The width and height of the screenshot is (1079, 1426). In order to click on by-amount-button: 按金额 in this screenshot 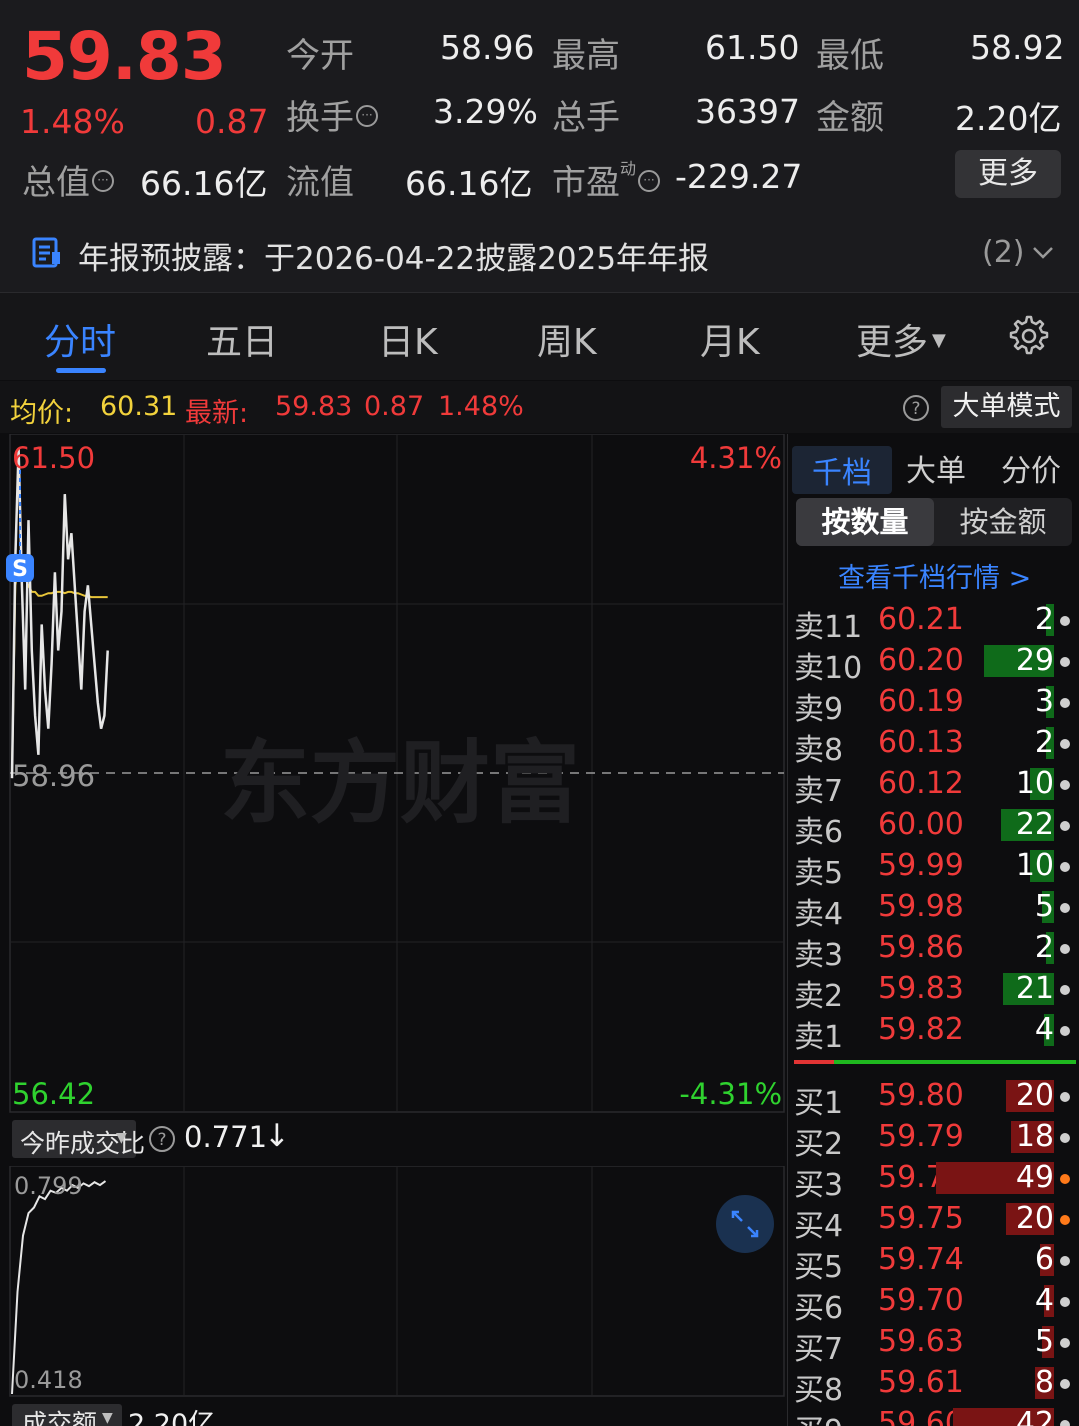, I will do `click(1003, 522)`.